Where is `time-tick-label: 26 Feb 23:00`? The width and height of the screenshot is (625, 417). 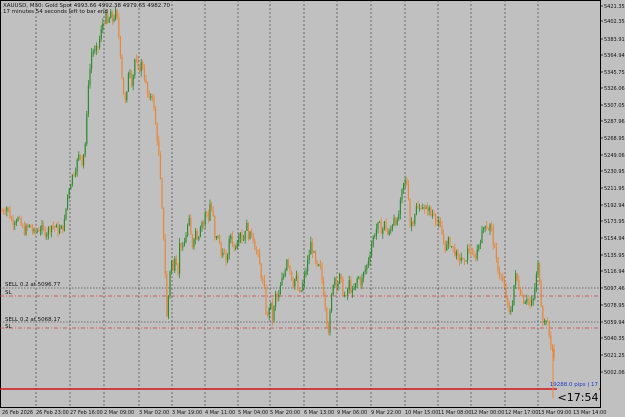 time-tick-label: 26 Feb 23:00 is located at coordinates (52, 413).